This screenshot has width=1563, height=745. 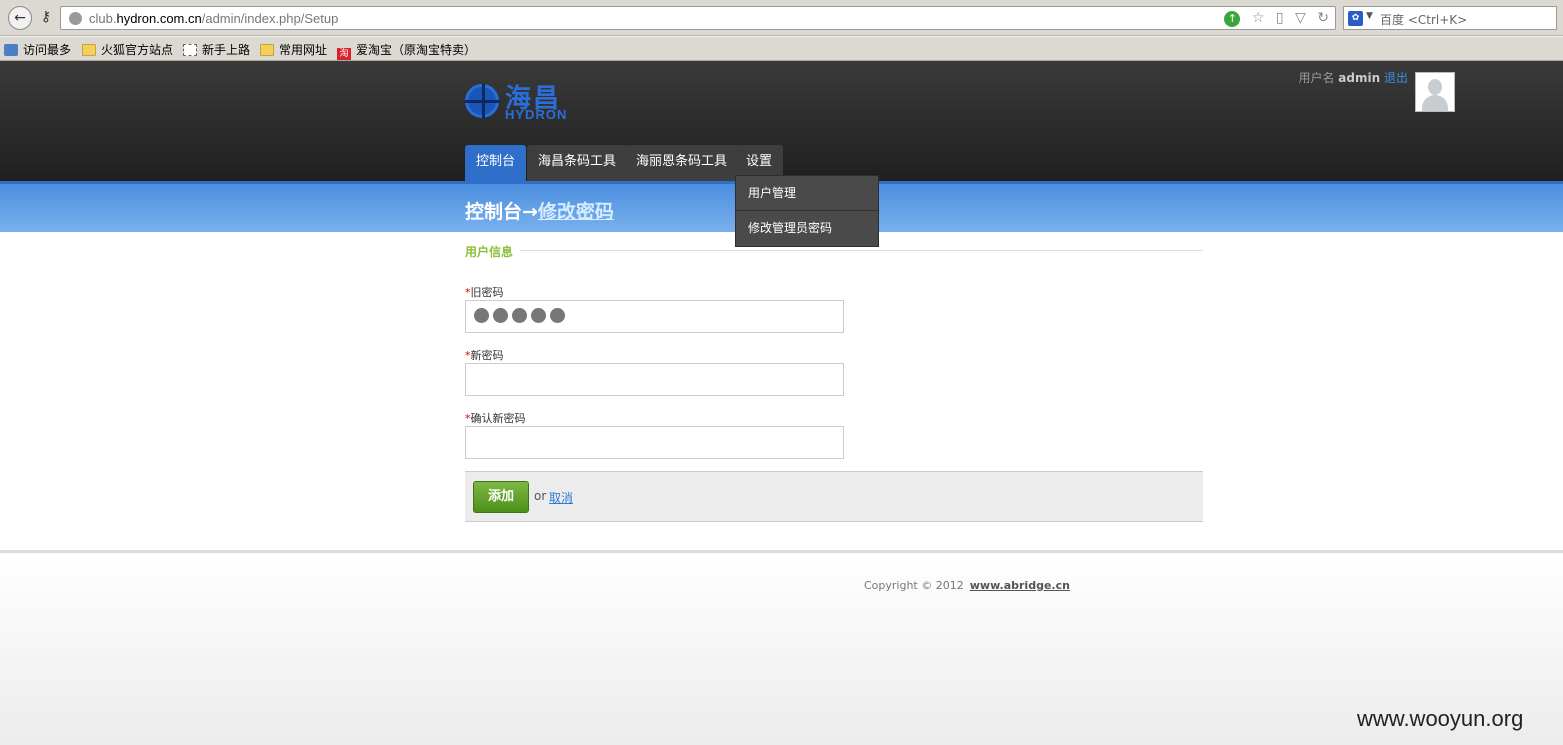 What do you see at coordinates (37, 49) in the screenshot?
I see `bookmark-most-visited: 访问最多` at bounding box center [37, 49].